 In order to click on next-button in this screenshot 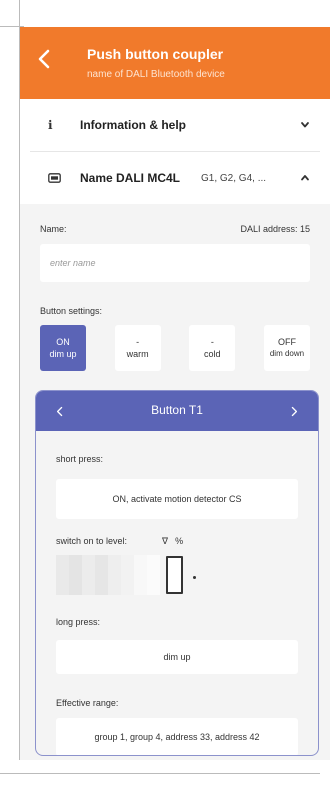, I will do `click(294, 411)`.